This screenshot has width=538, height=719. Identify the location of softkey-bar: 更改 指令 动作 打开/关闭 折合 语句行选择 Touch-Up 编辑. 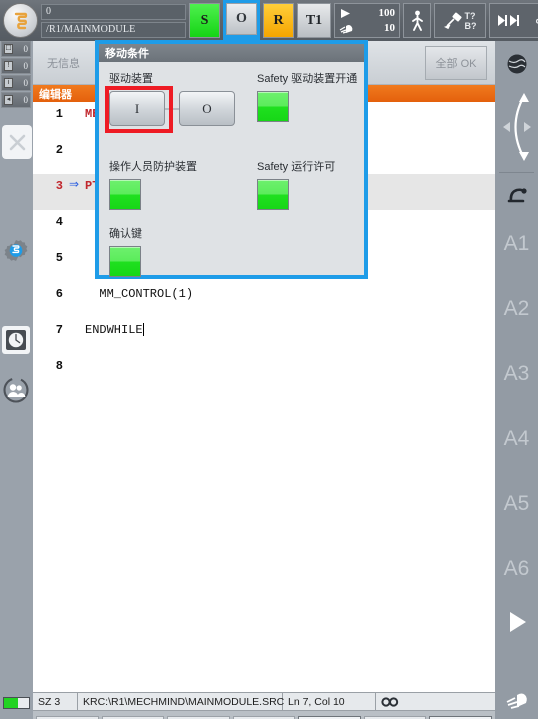
(264, 715).